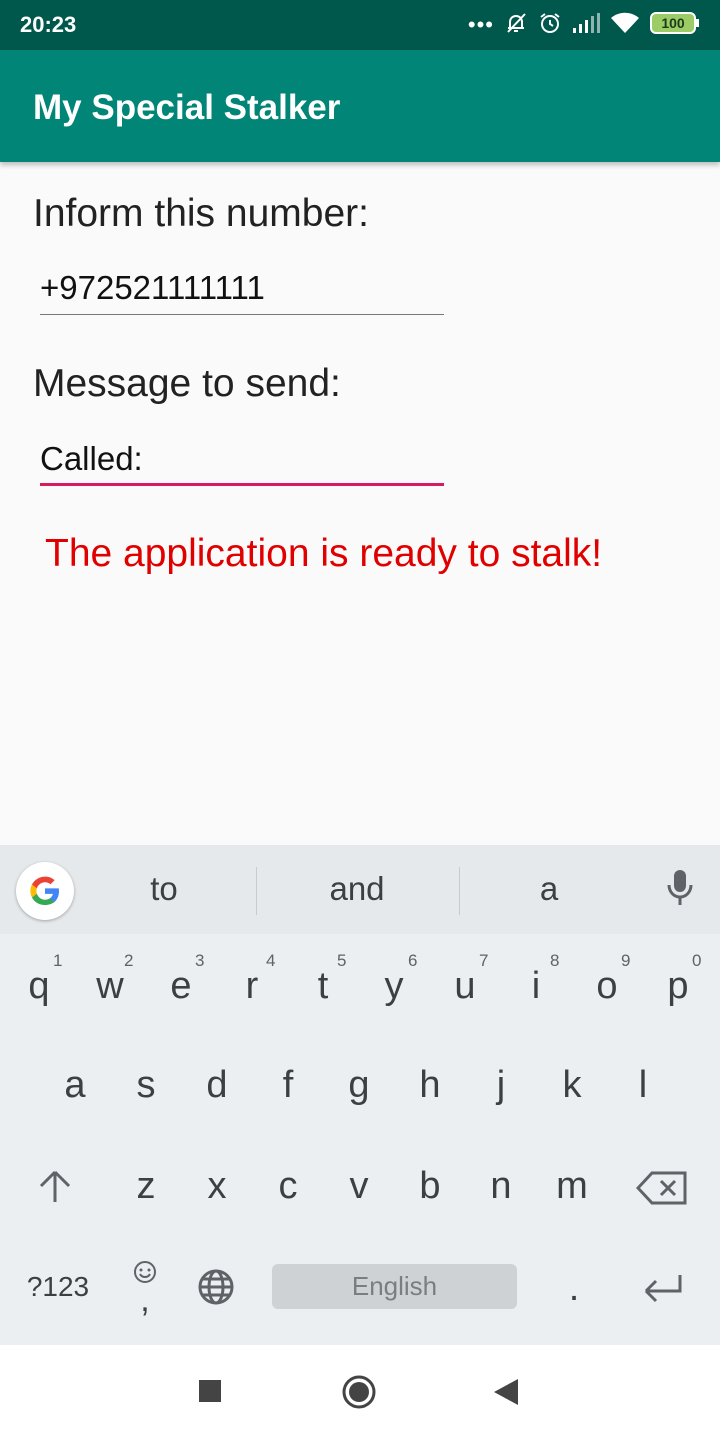 The height and width of the screenshot is (1440, 720). I want to click on app-bar: My Special Stalker, so click(360, 106).